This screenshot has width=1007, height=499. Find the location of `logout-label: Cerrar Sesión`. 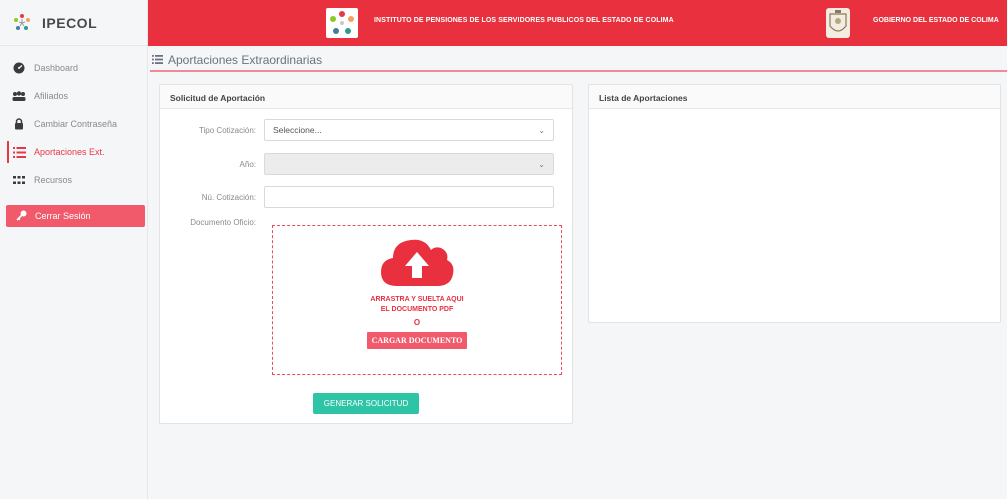

logout-label: Cerrar Sesión is located at coordinates (63, 216).